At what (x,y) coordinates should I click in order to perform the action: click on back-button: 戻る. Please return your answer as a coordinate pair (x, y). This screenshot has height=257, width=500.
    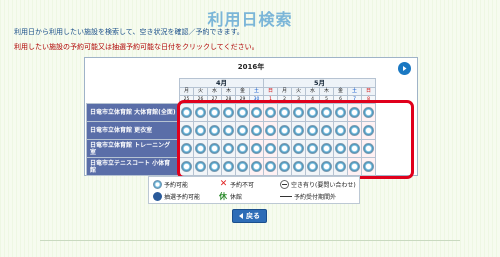
    Looking at the image, I should click on (249, 216).